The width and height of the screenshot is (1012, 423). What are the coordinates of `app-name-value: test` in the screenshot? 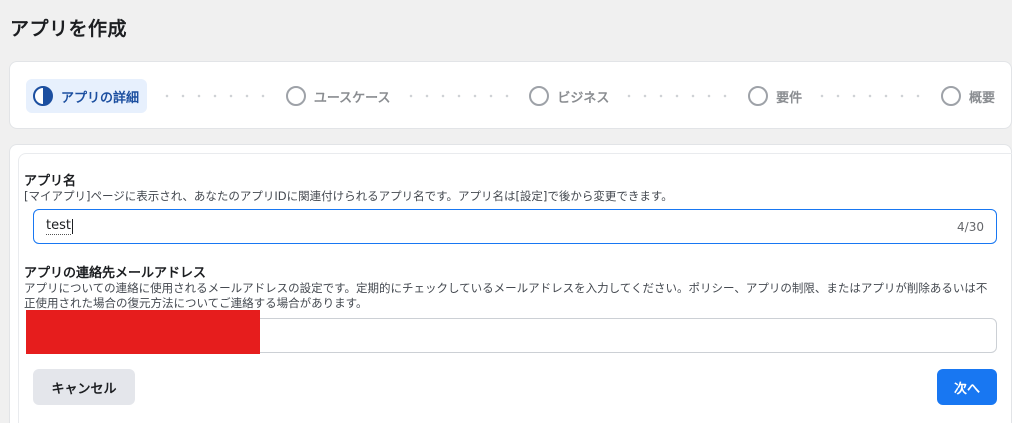 It's located at (58, 226).